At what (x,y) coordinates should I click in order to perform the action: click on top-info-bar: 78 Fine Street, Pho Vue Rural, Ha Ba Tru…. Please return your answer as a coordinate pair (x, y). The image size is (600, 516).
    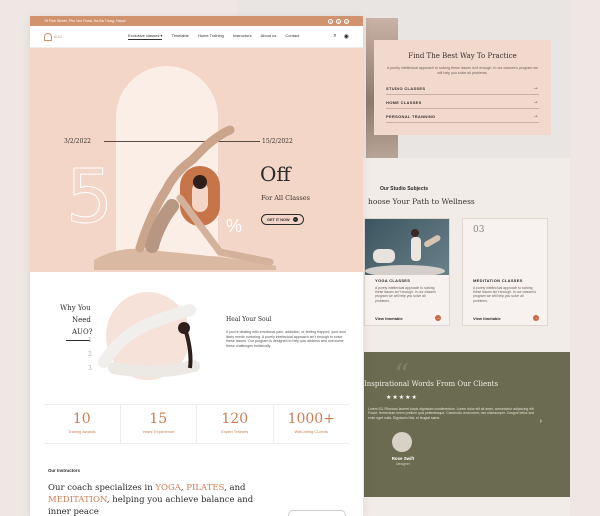
    Looking at the image, I should click on (196, 21).